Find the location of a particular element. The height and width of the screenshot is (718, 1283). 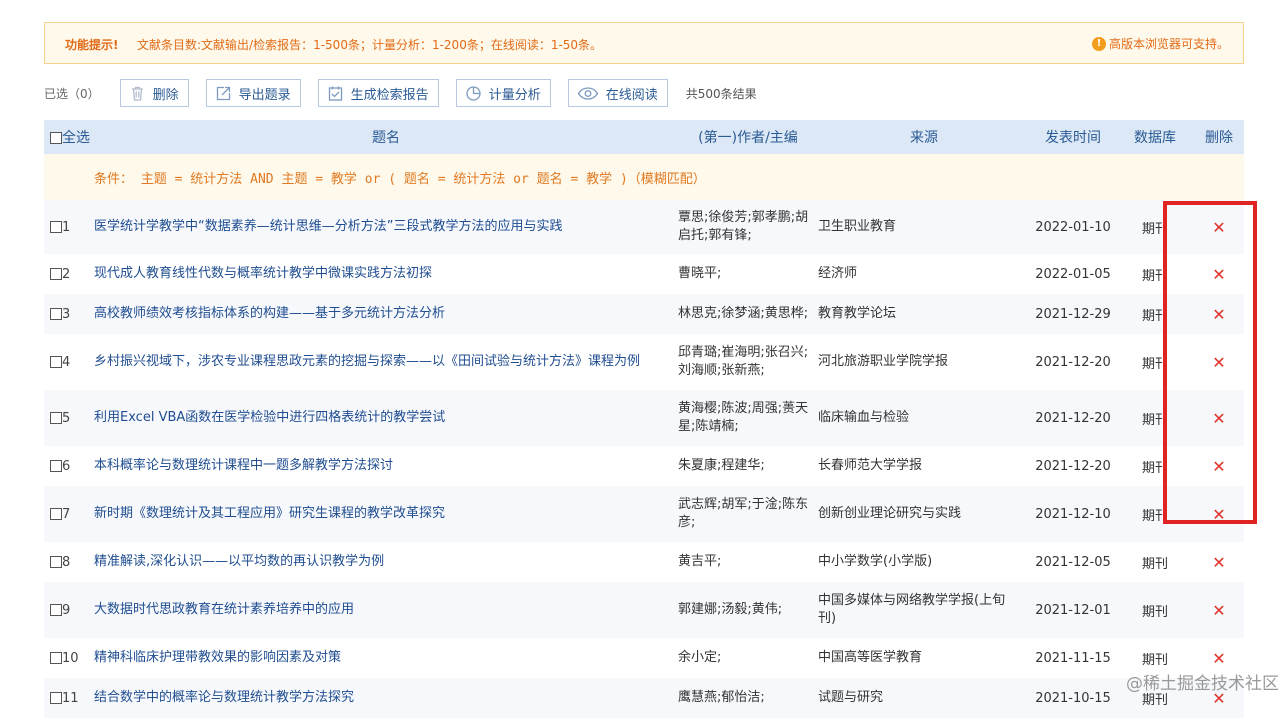

row-select: 1 is located at coordinates (69, 227).